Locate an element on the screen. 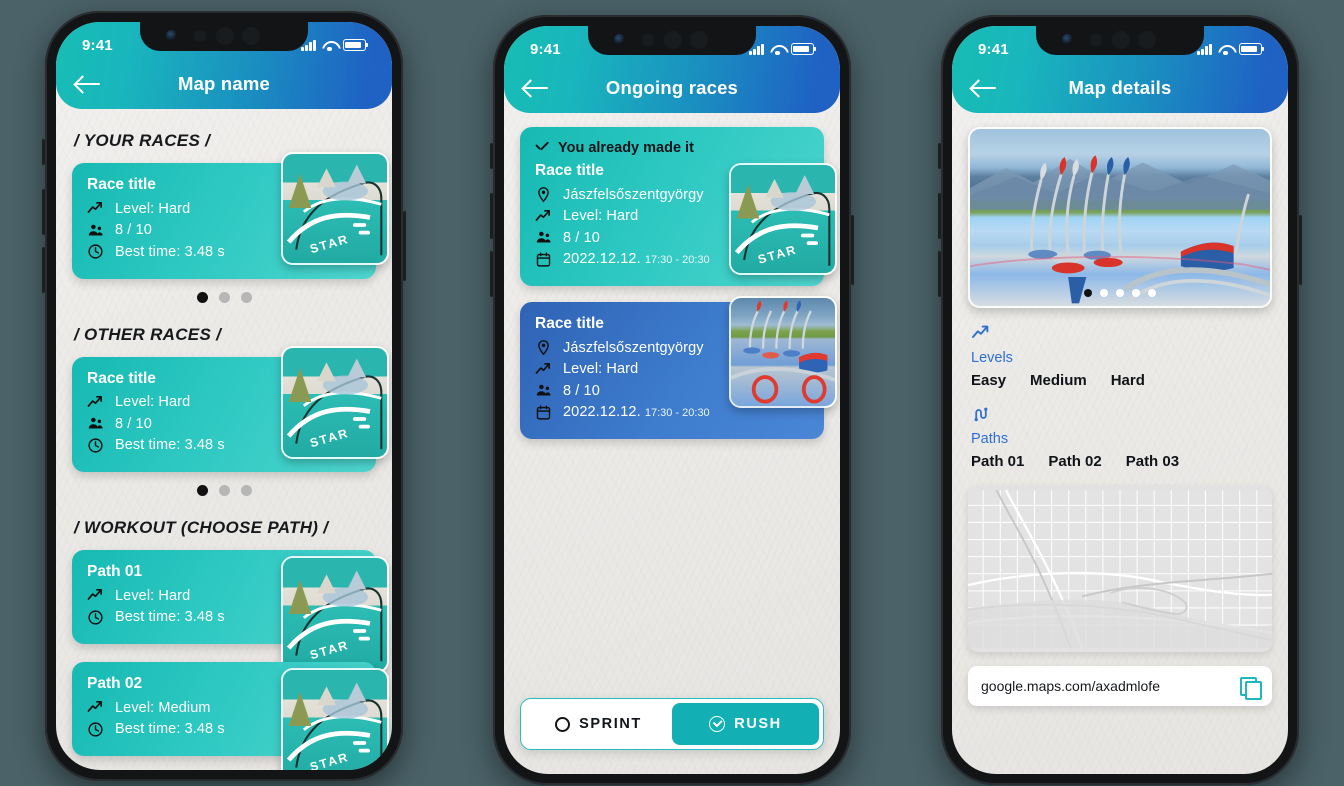  level-option-medium: Medium is located at coordinates (1058, 380).